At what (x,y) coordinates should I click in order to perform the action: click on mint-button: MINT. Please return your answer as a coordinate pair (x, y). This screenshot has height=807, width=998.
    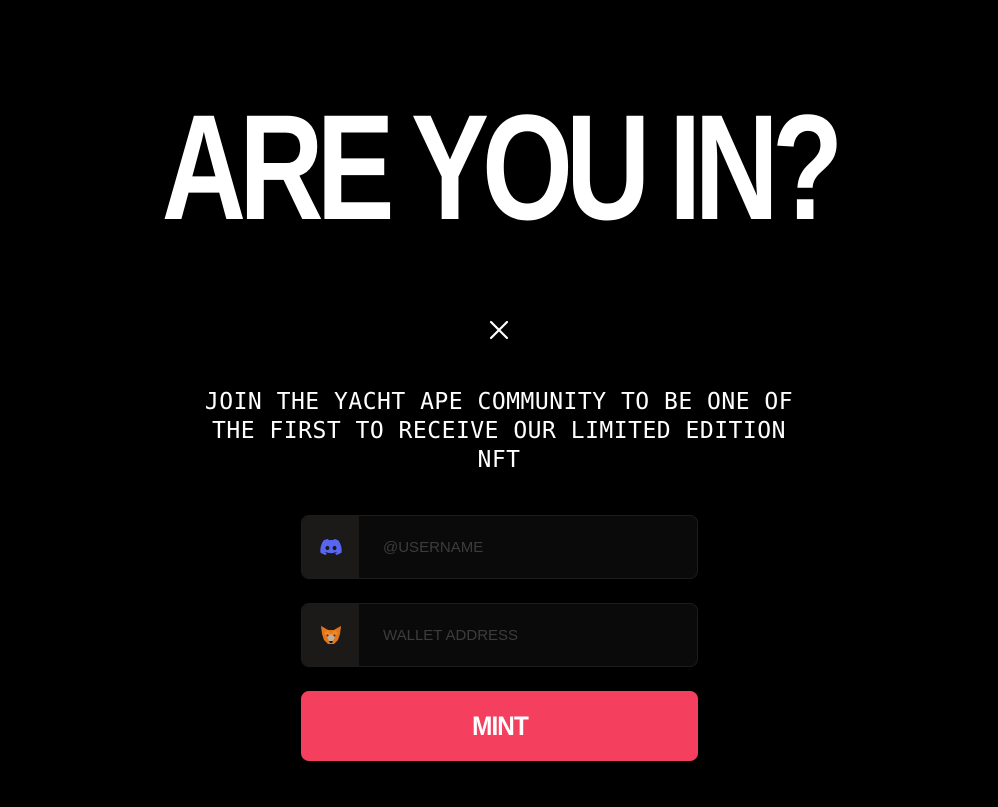
    Looking at the image, I should click on (499, 726).